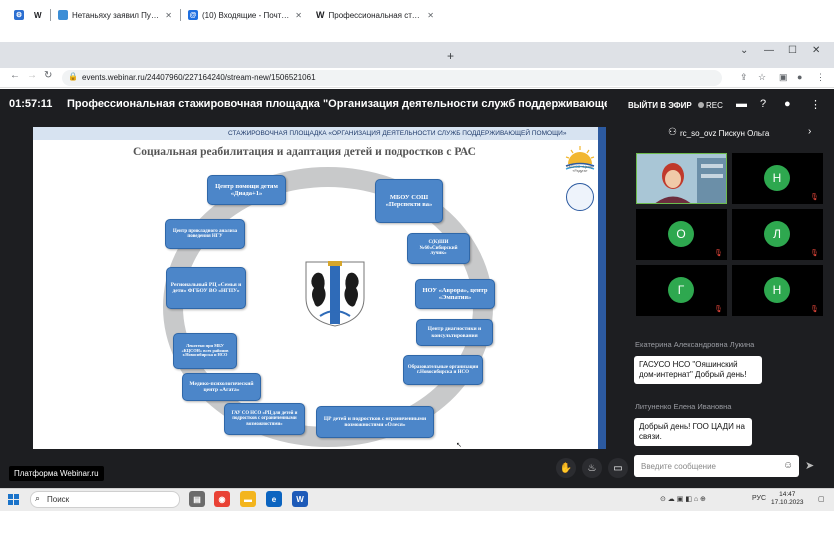 The height and width of the screenshot is (555, 834). I want to click on emoji-icon: ☺, so click(788, 465).